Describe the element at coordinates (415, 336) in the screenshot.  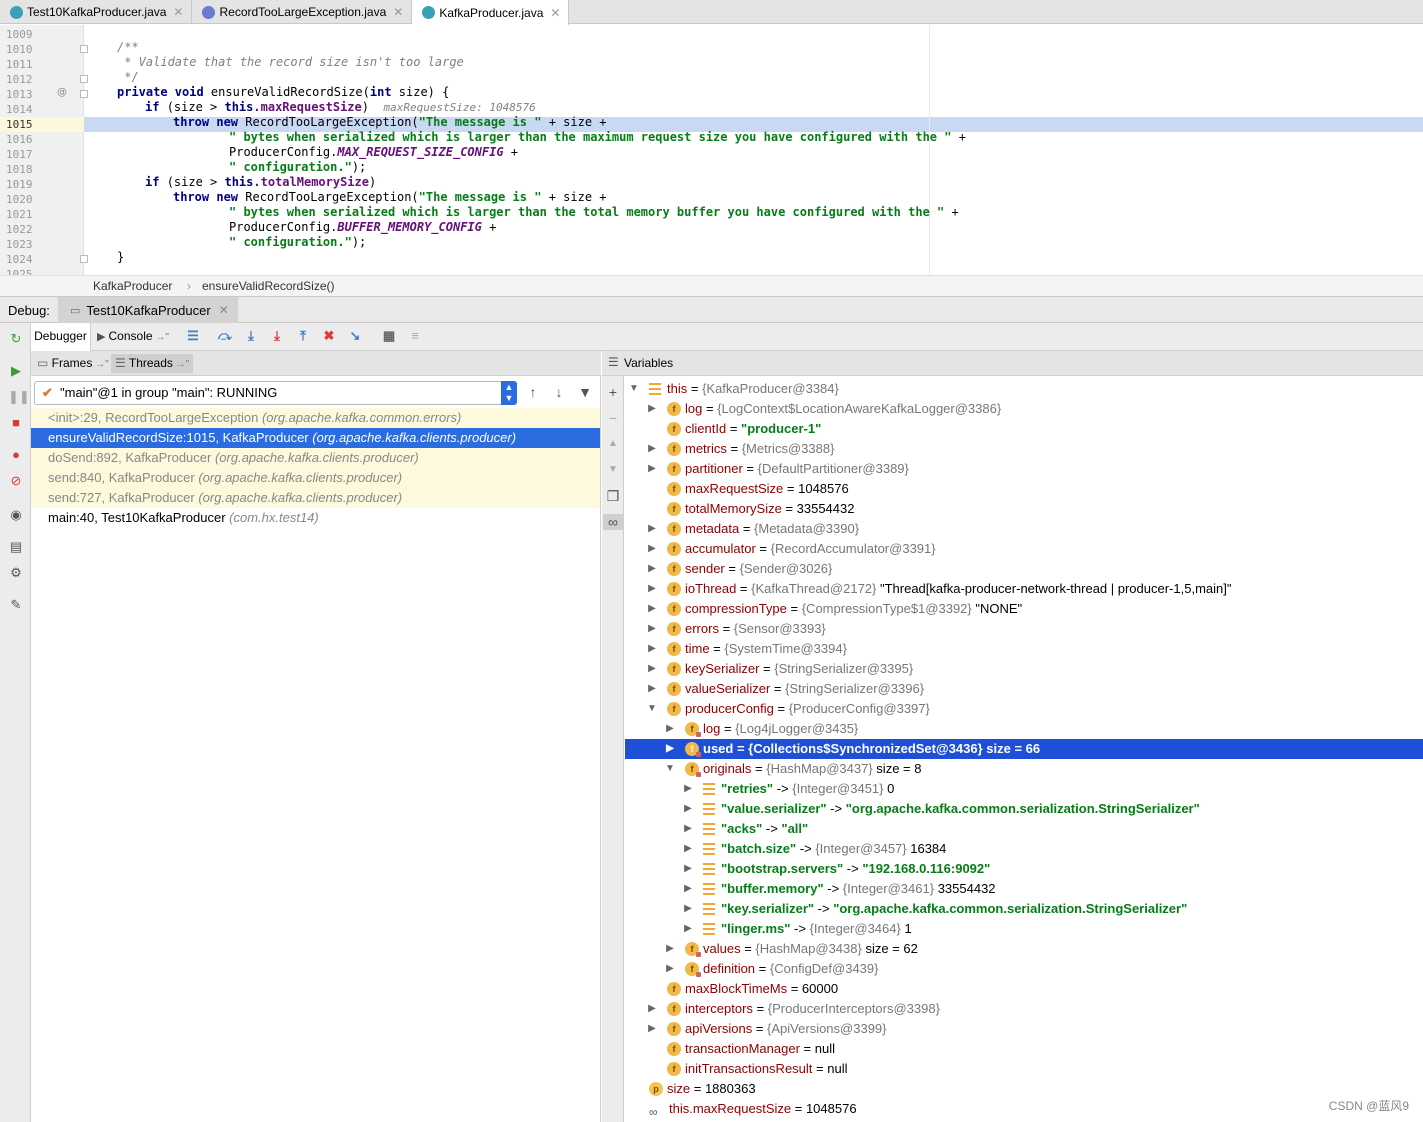
I see `trace-stream-icon: ≡` at that location.